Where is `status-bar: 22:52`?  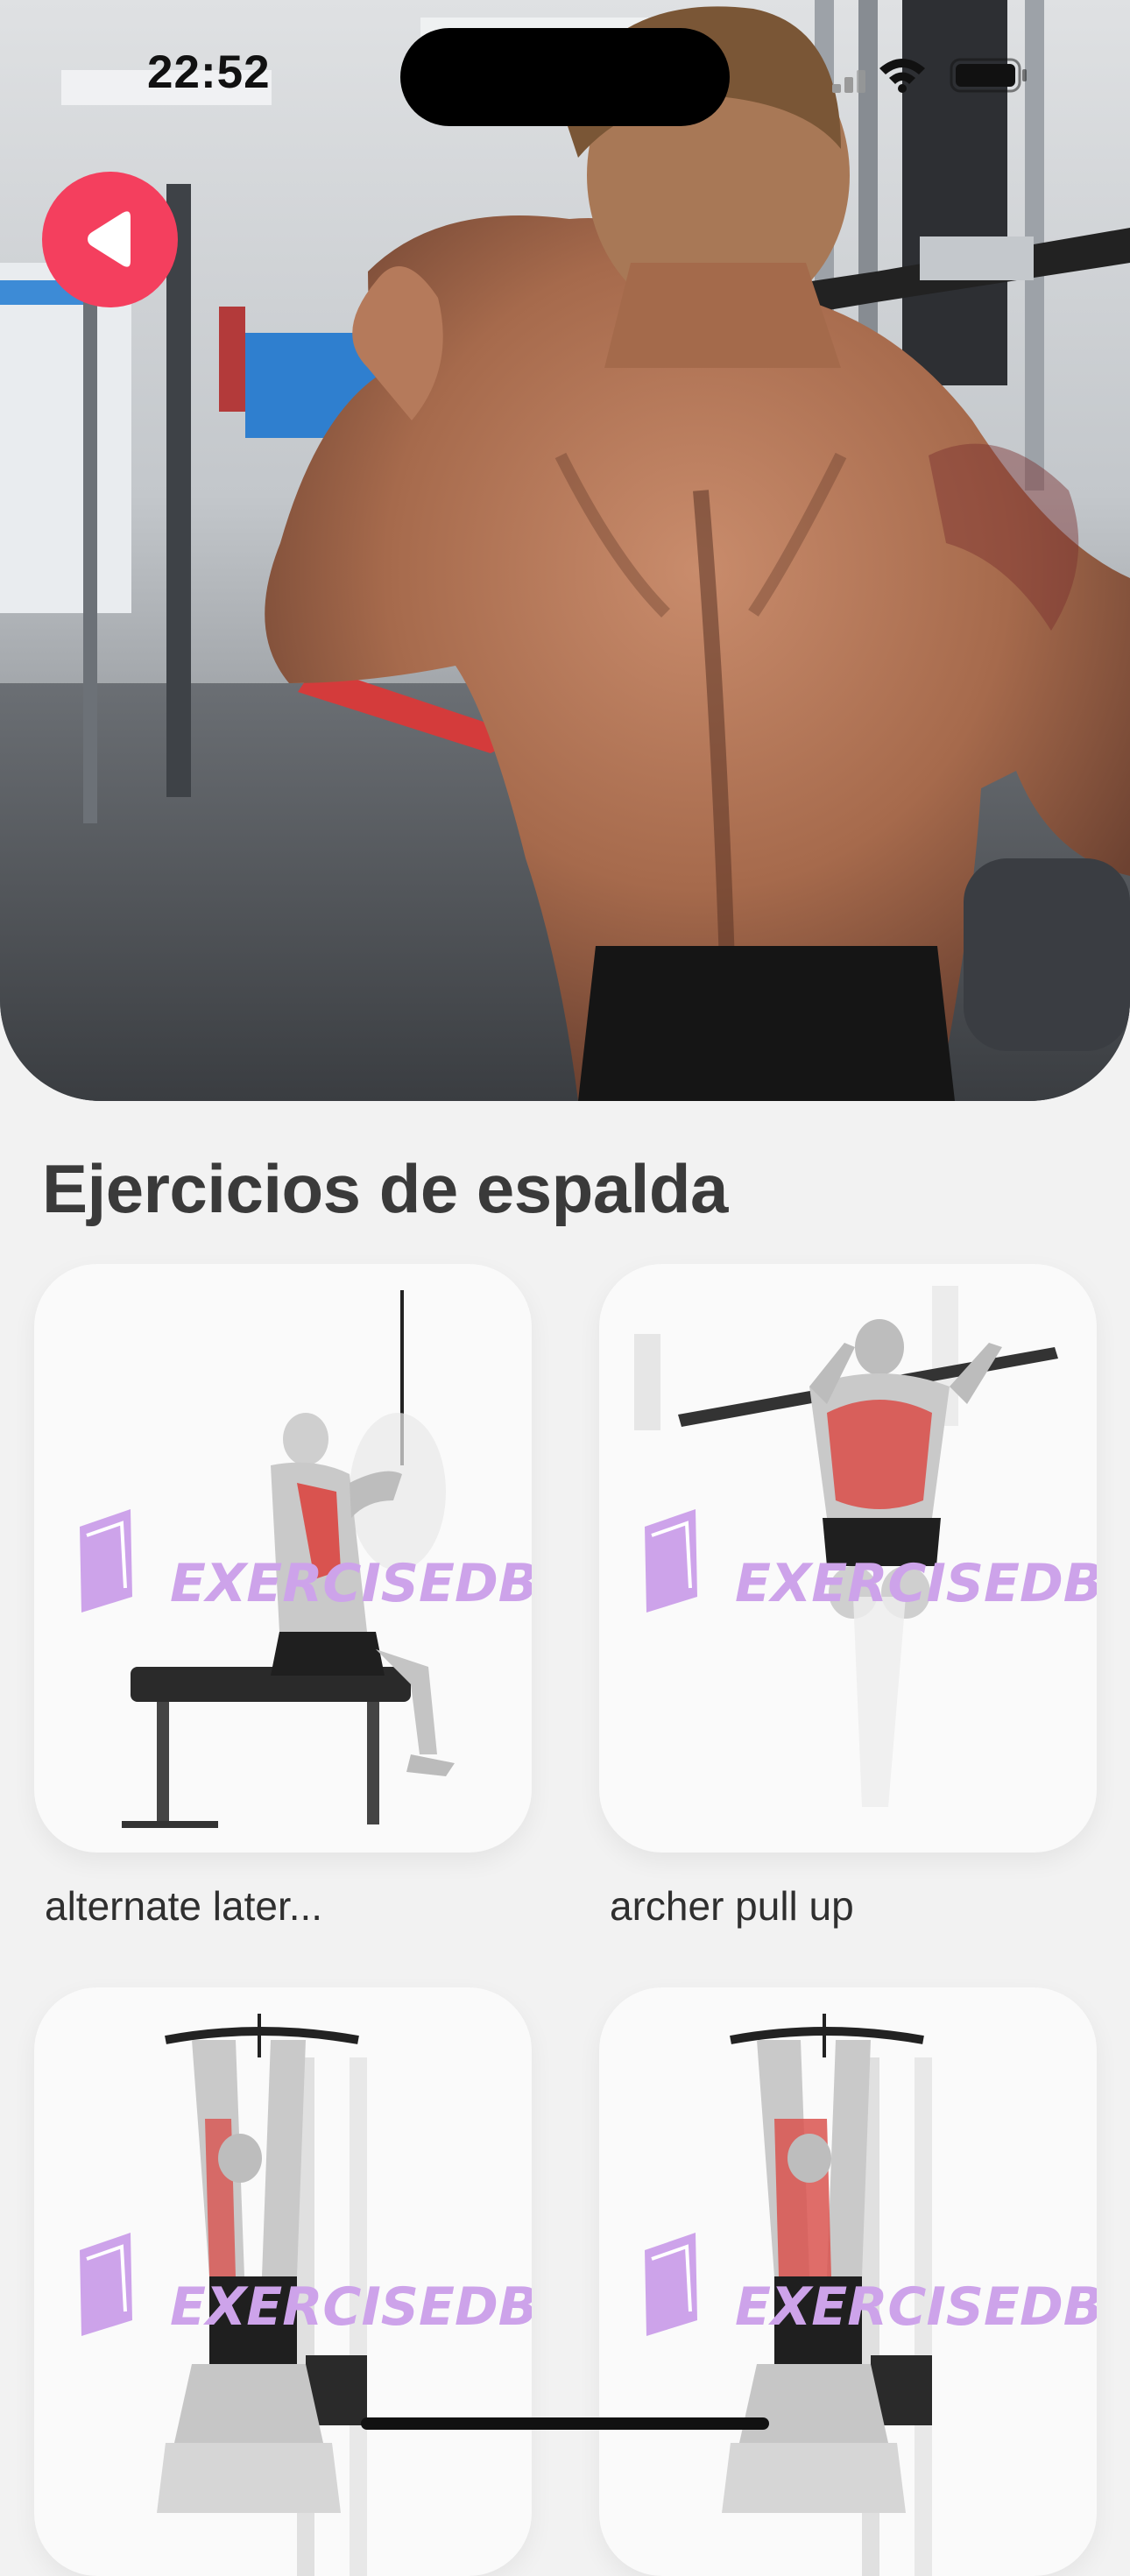
status-bar: 22:52 is located at coordinates (565, 74).